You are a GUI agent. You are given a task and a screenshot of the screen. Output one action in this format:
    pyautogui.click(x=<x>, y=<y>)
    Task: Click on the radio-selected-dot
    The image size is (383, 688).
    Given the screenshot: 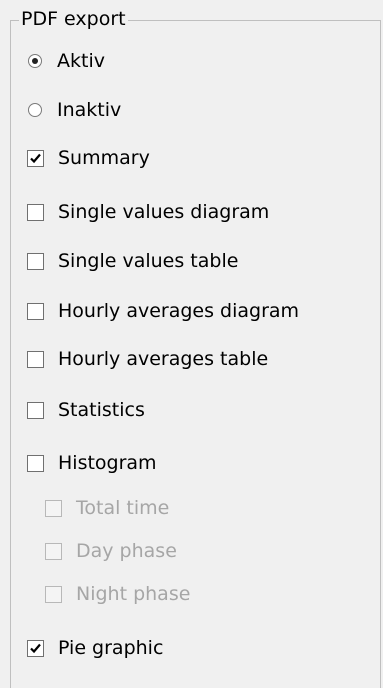 What is the action you would take?
    pyautogui.click(x=35, y=61)
    